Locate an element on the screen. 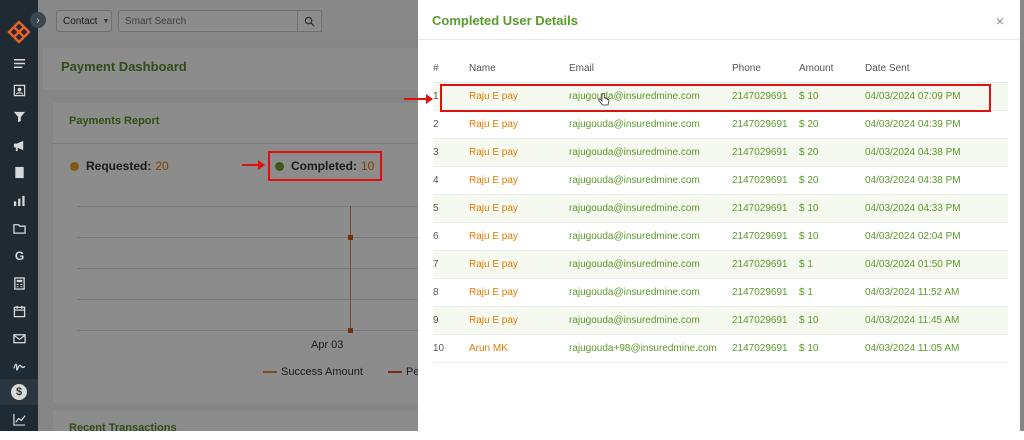  sidebar-google-icon: G is located at coordinates (19, 255).